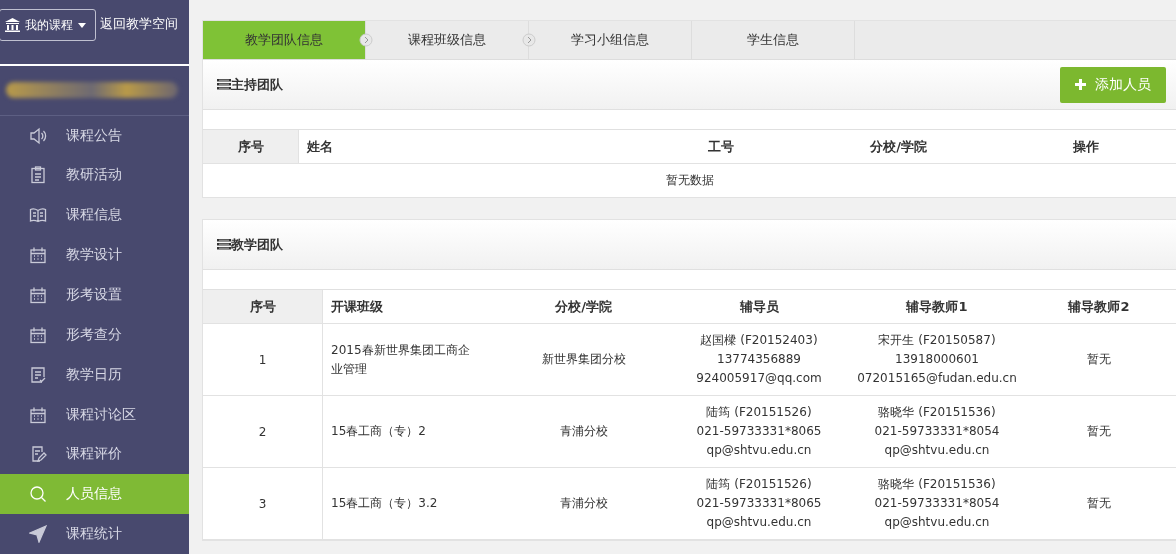  What do you see at coordinates (759, 359) in the screenshot?
I see `table-cell-text: 赵国樑 (F20152403) 13774356889 924005917@qq.com` at bounding box center [759, 359].